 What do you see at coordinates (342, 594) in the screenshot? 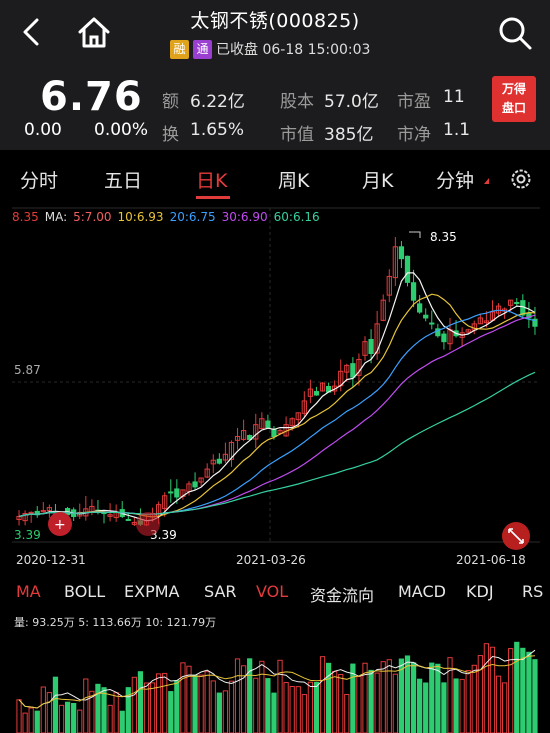
I see `ind-tab-fund-flow: 资金流向` at bounding box center [342, 594].